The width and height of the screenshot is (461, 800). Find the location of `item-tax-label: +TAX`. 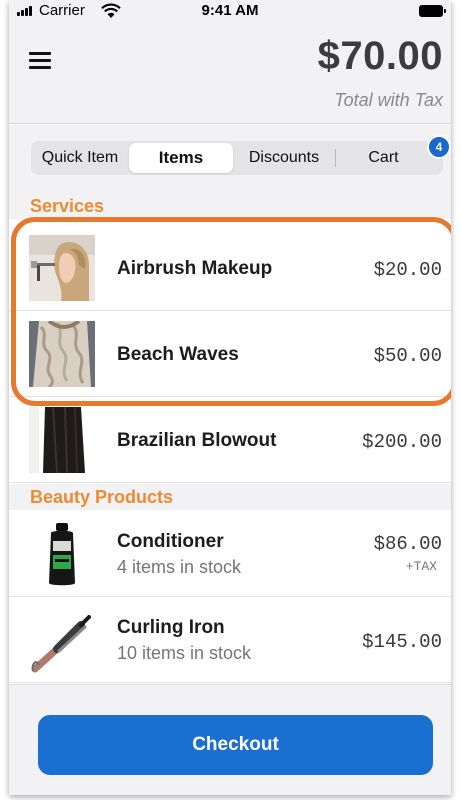

item-tax-label: +TAX is located at coordinates (421, 566).